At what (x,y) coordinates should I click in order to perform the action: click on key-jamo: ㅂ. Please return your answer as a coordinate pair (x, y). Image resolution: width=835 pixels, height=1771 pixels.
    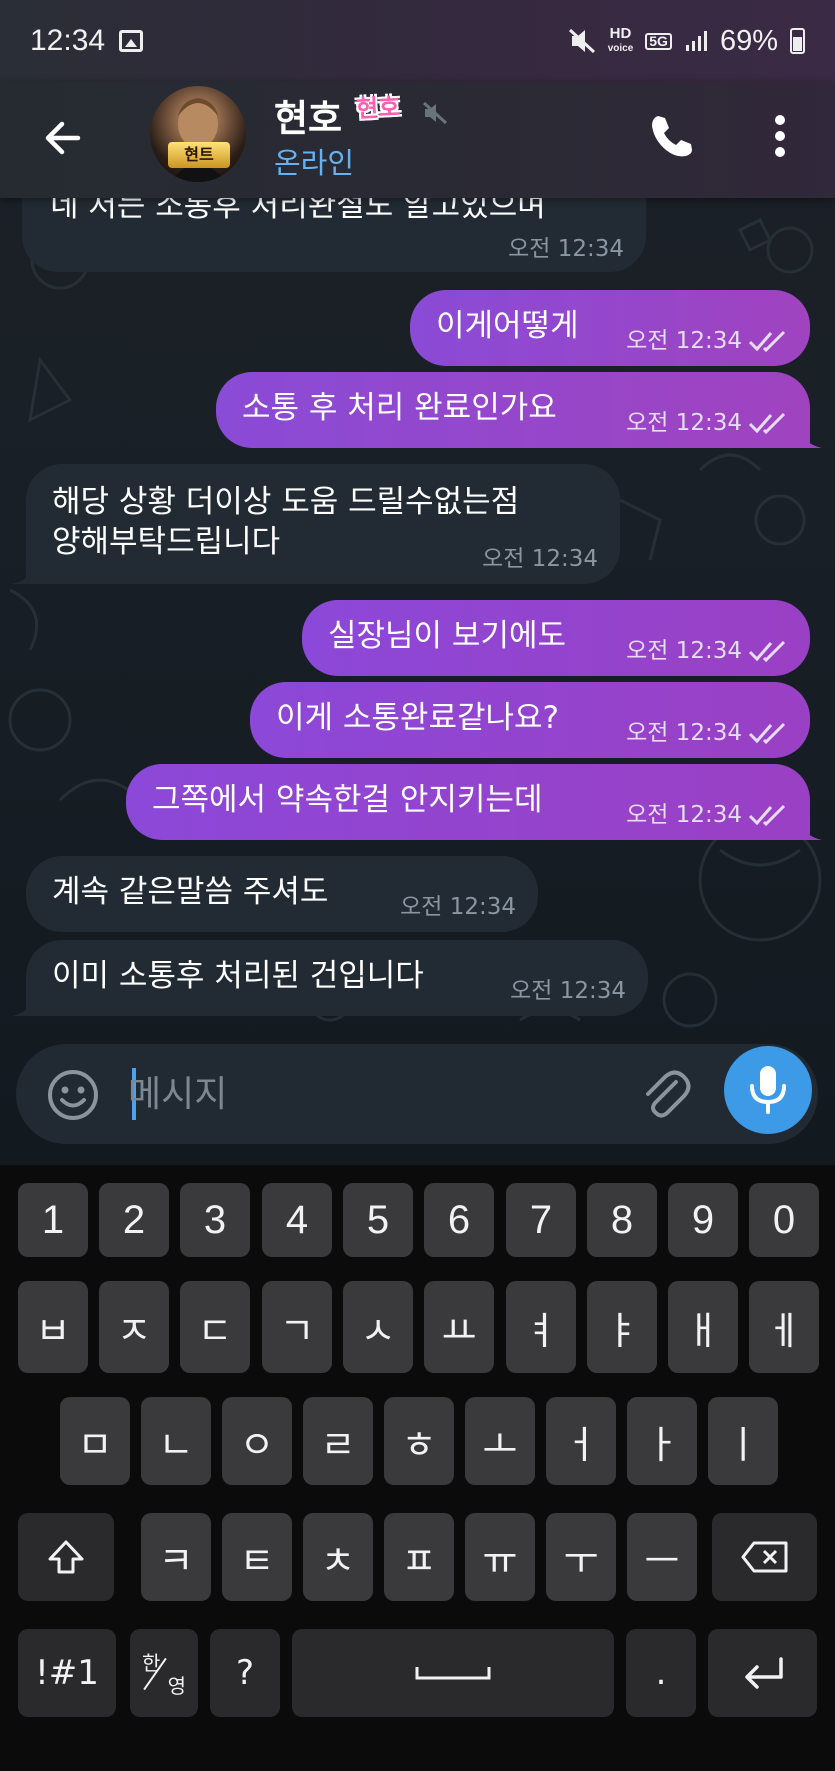
    Looking at the image, I should click on (53, 1327).